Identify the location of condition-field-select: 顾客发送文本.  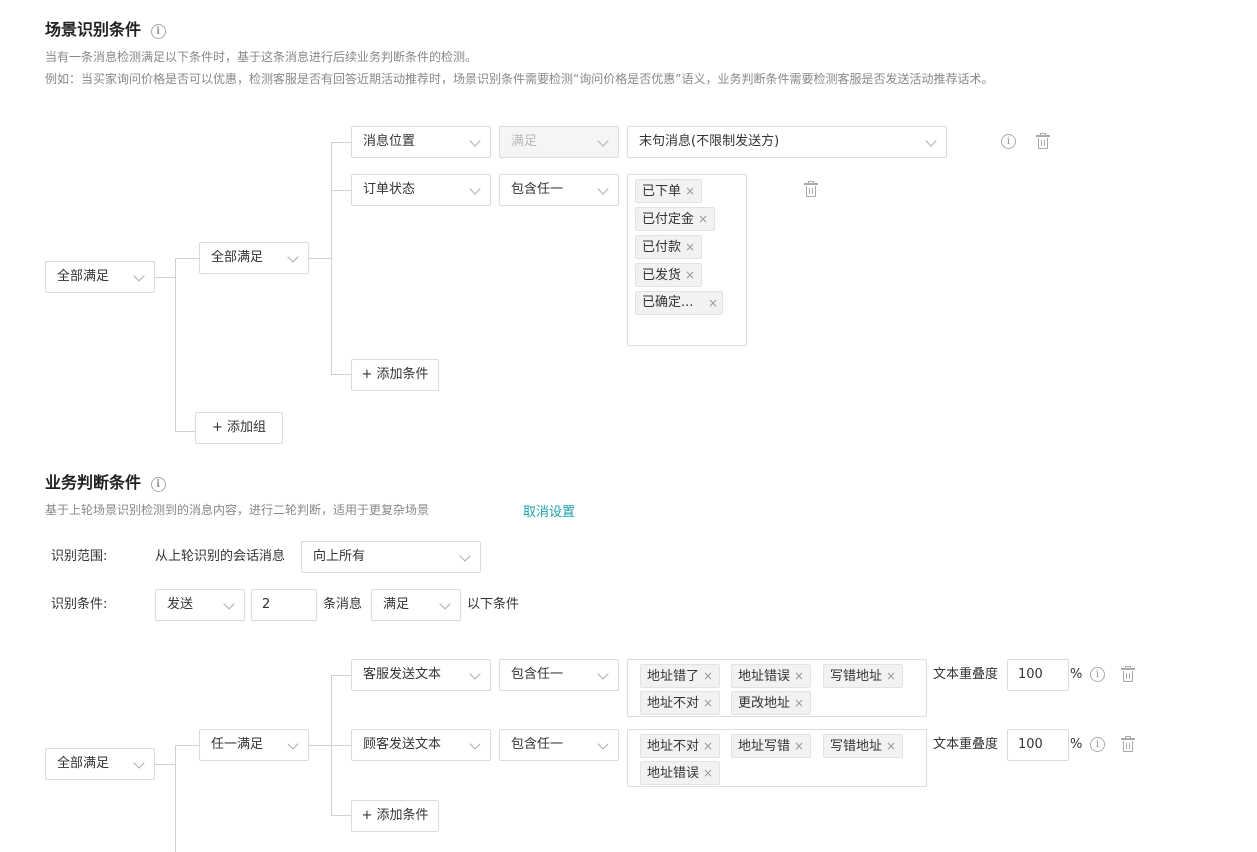
(421, 745).